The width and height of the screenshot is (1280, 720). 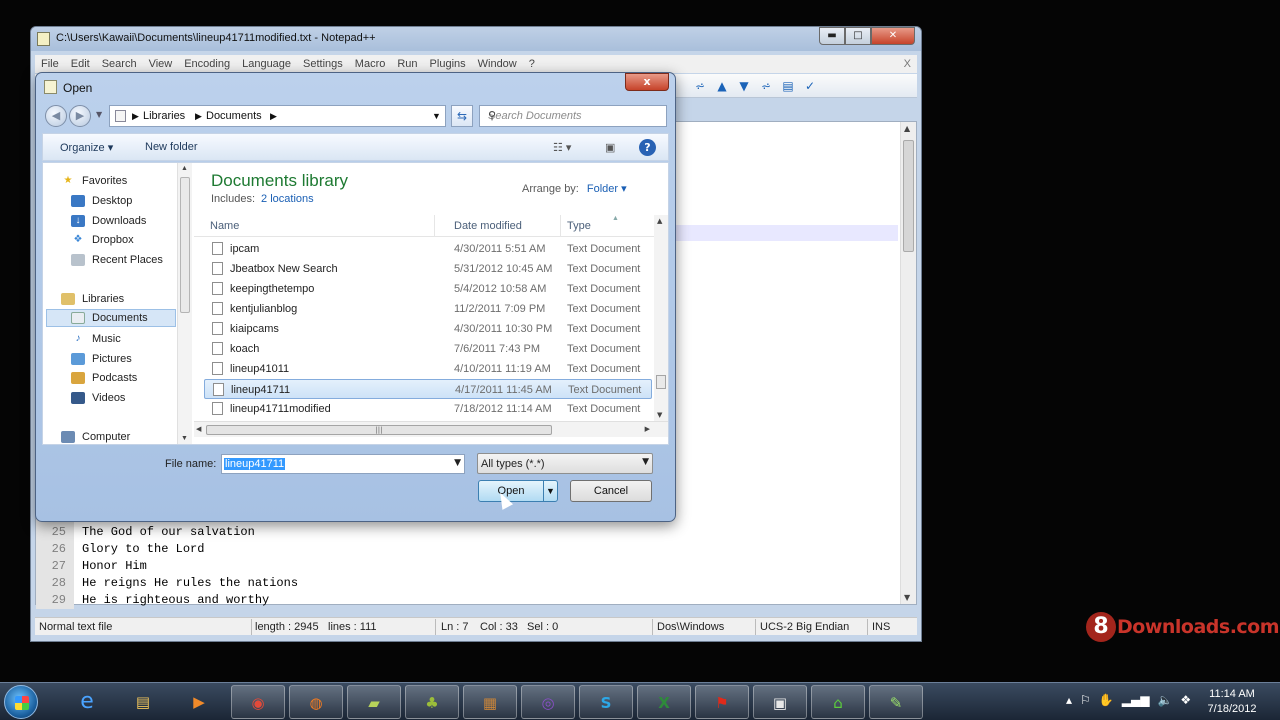 What do you see at coordinates (550, 491) in the screenshot?
I see `open-split-dropdown-icon: ▼` at bounding box center [550, 491].